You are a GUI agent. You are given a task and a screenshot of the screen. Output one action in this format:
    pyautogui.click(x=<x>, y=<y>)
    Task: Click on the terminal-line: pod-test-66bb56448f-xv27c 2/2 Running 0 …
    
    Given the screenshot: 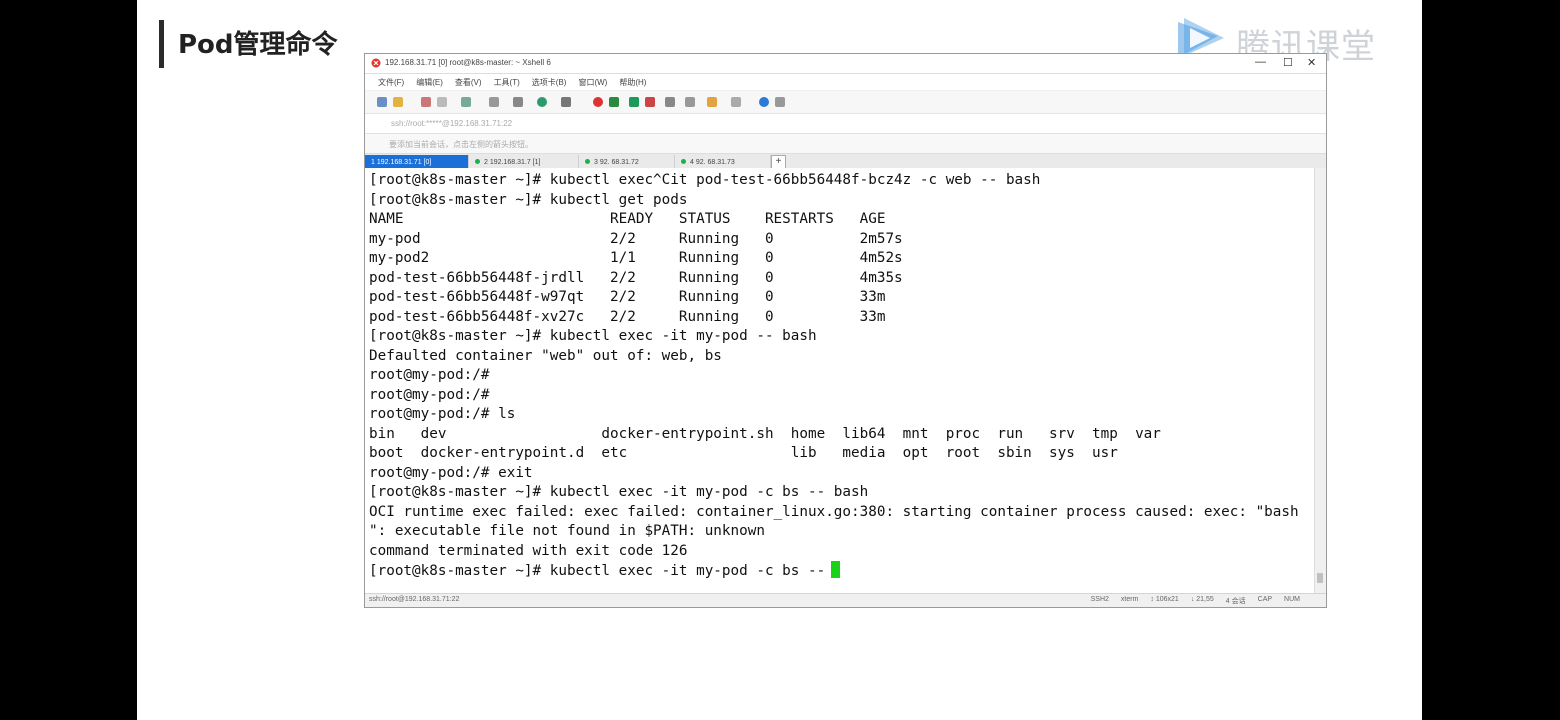 What is the action you would take?
    pyautogui.click(x=627, y=316)
    